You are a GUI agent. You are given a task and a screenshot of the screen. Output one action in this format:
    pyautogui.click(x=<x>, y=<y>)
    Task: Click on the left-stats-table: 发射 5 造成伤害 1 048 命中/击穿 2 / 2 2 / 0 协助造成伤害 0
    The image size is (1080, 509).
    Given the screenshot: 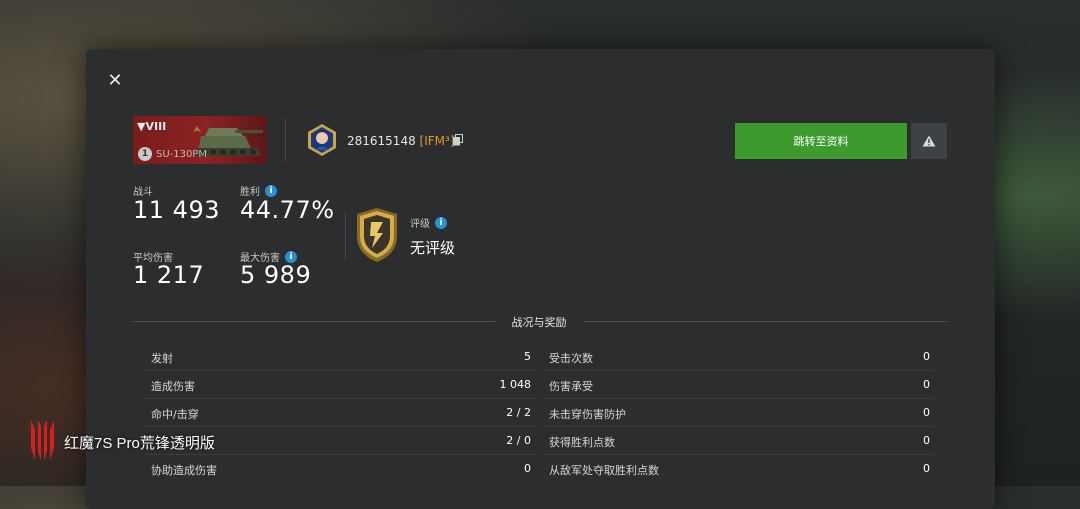 What is the action you would take?
    pyautogui.click(x=340, y=412)
    